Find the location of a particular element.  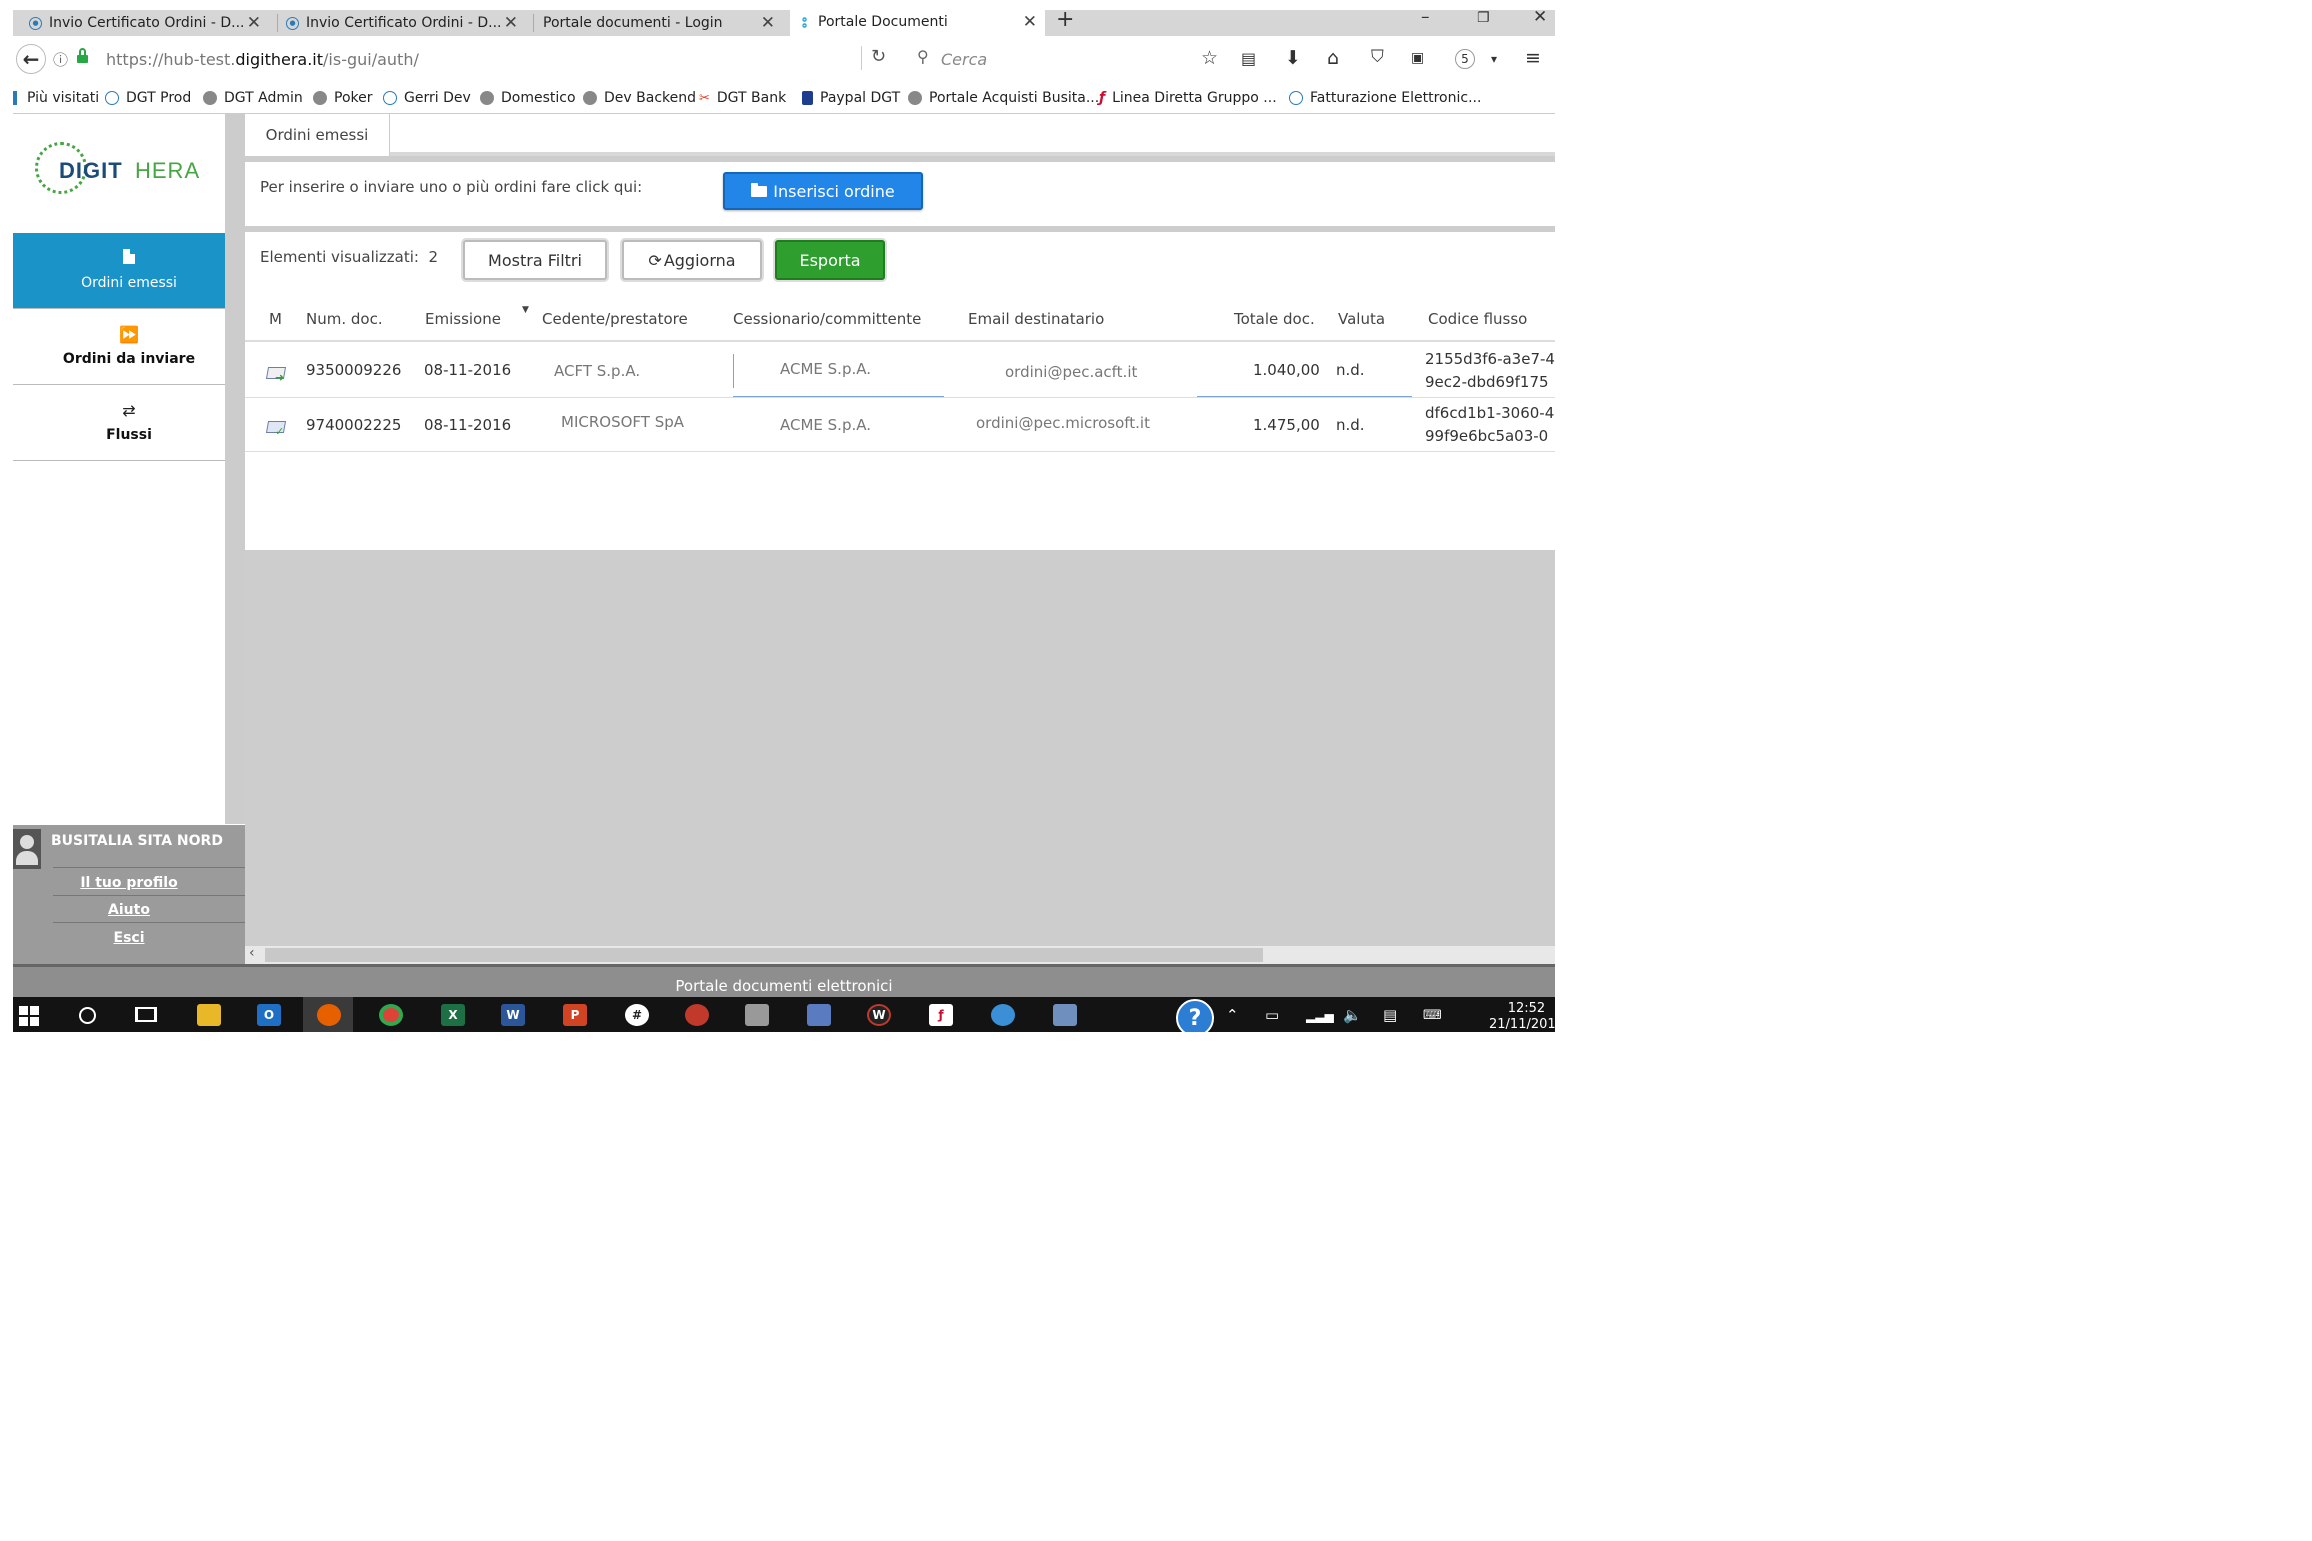

outlook-icon: O is located at coordinates (269, 1015).